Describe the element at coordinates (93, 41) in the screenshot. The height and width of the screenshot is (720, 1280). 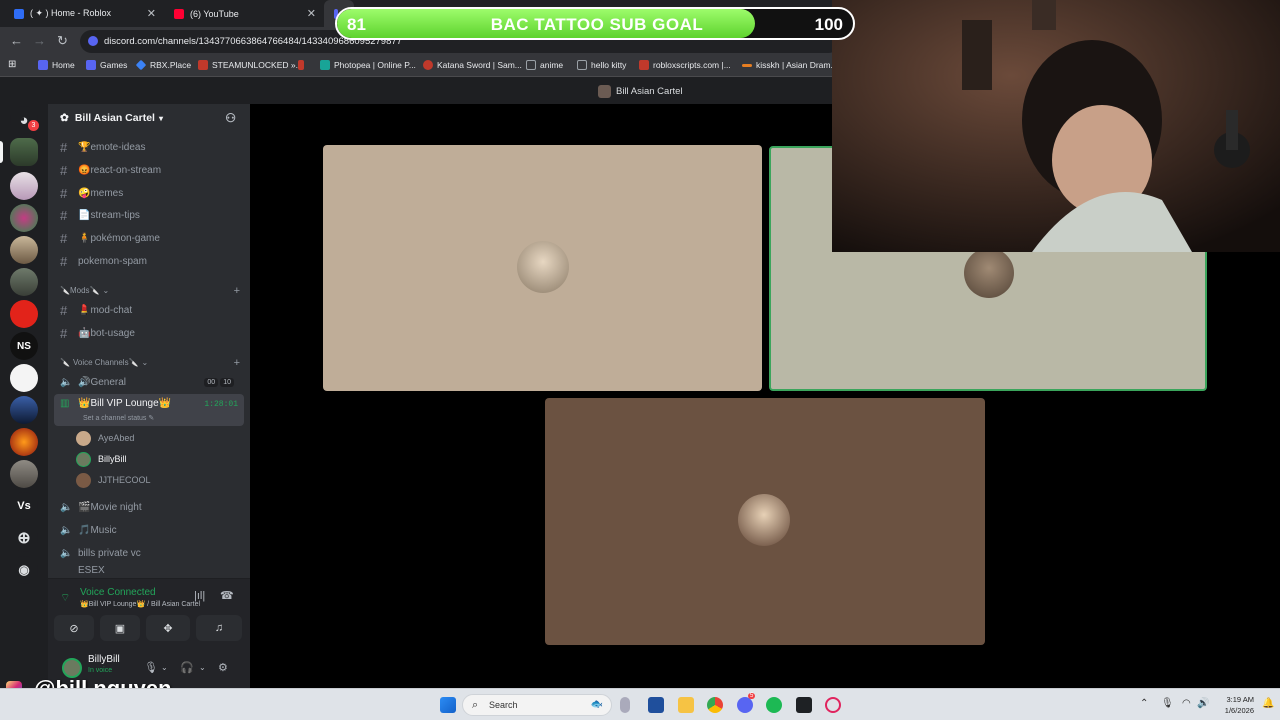
I see `site-info-icon` at that location.